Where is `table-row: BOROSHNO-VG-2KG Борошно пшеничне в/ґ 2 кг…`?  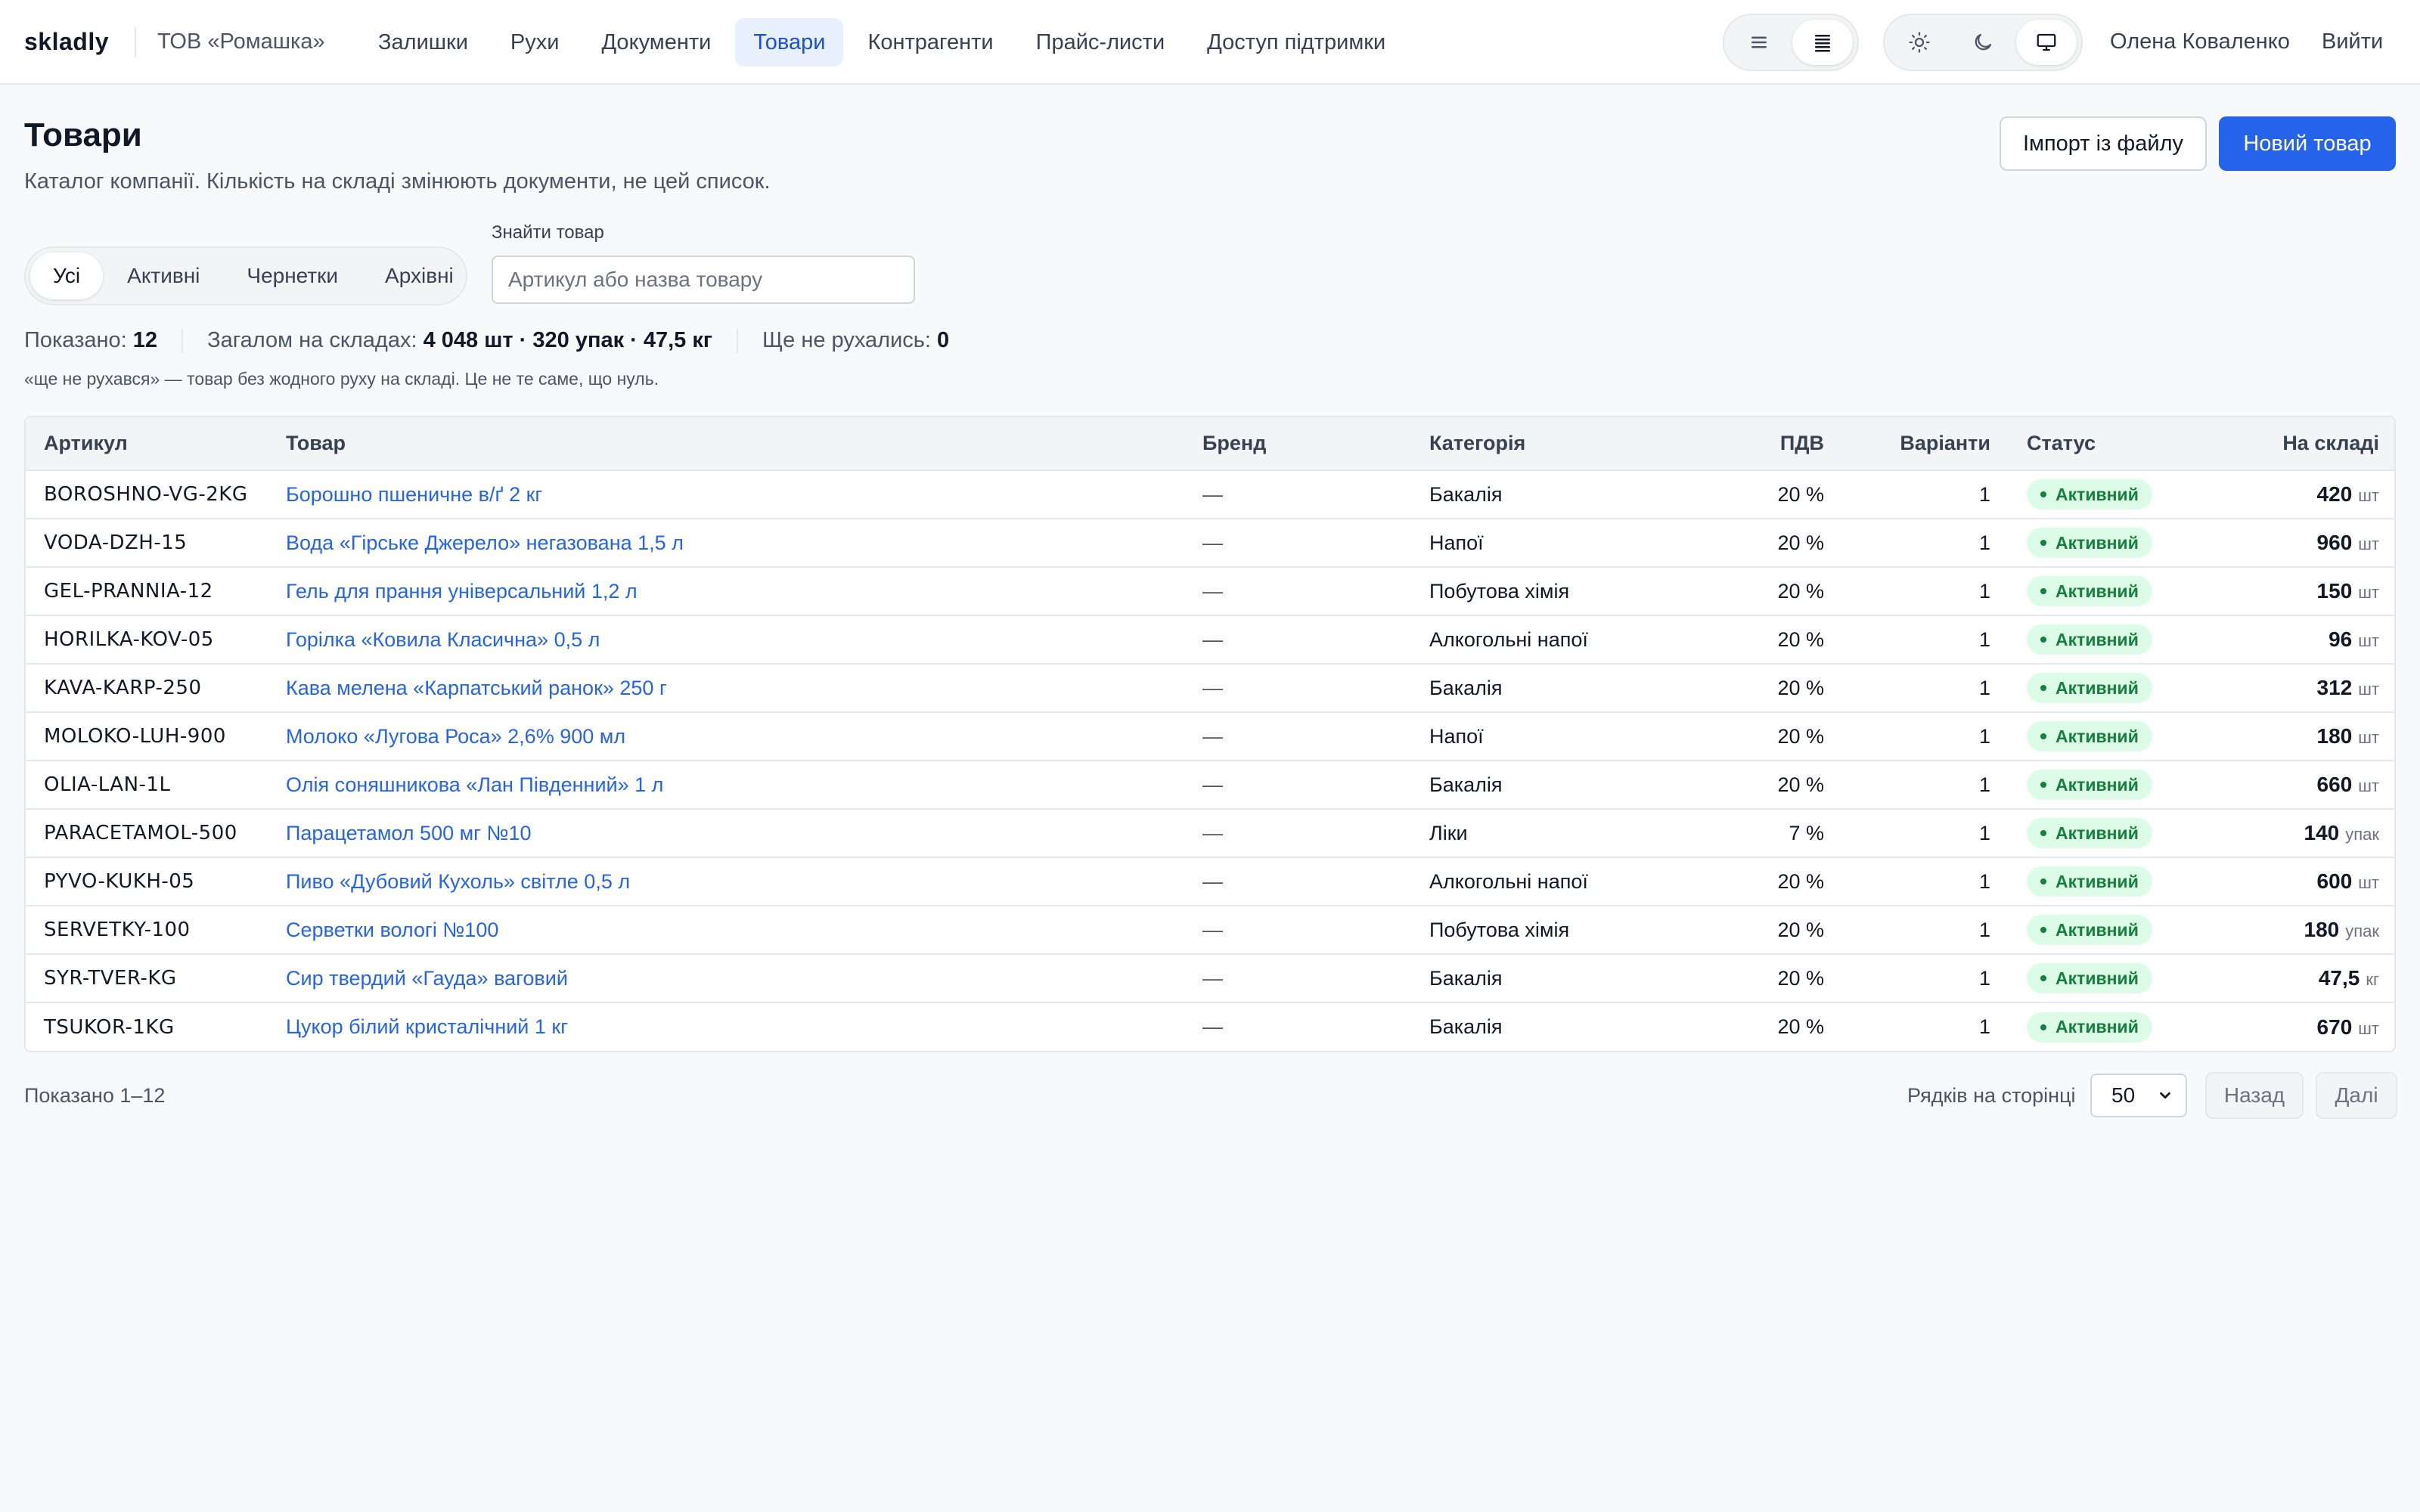 table-row: BOROSHNO-VG-2KG Борошно пшеничне в/ґ 2 кг… is located at coordinates (1210, 494).